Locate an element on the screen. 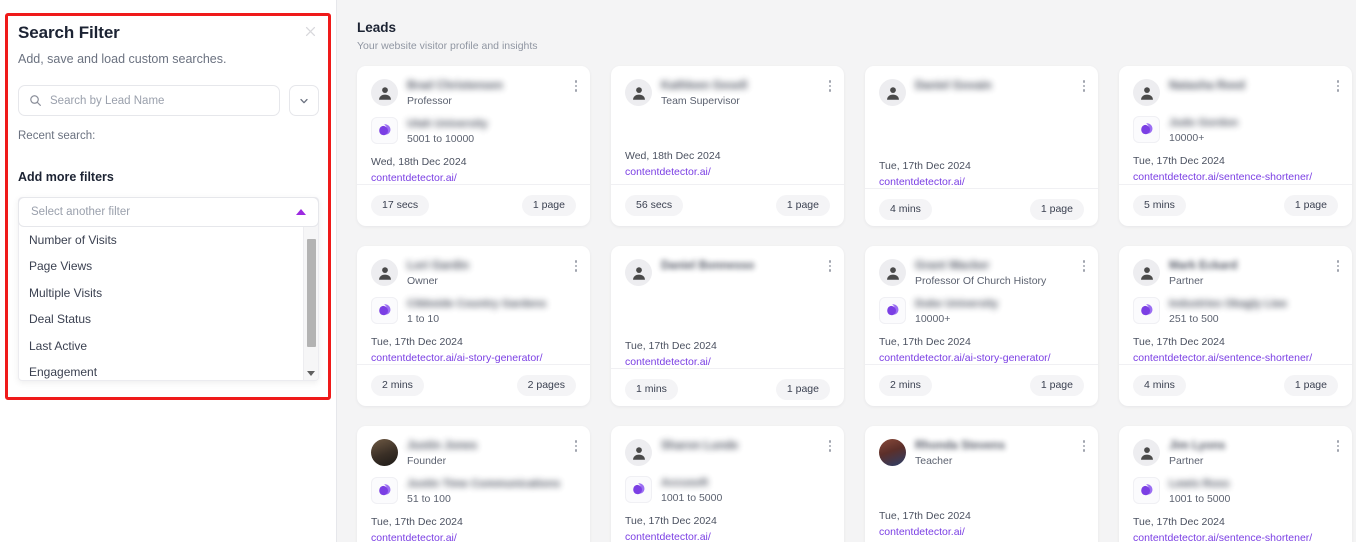 Image resolution: width=1356 pixels, height=542 pixels. lead-name: Jim Lyons is located at coordinates (1197, 446).